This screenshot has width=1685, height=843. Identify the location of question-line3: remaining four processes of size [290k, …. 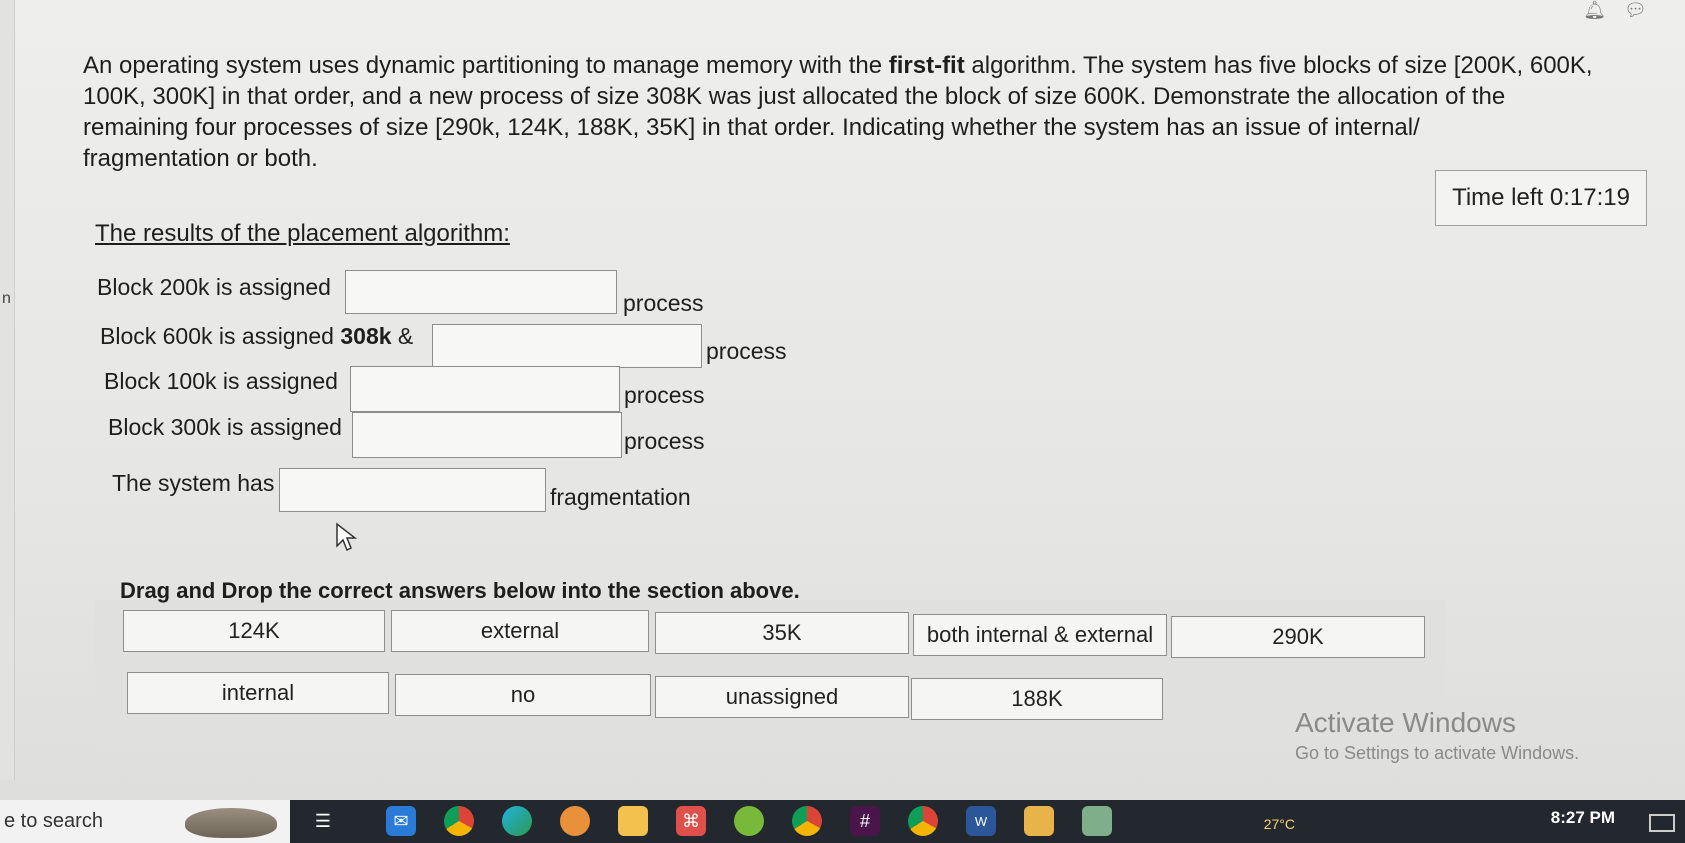
(751, 127).